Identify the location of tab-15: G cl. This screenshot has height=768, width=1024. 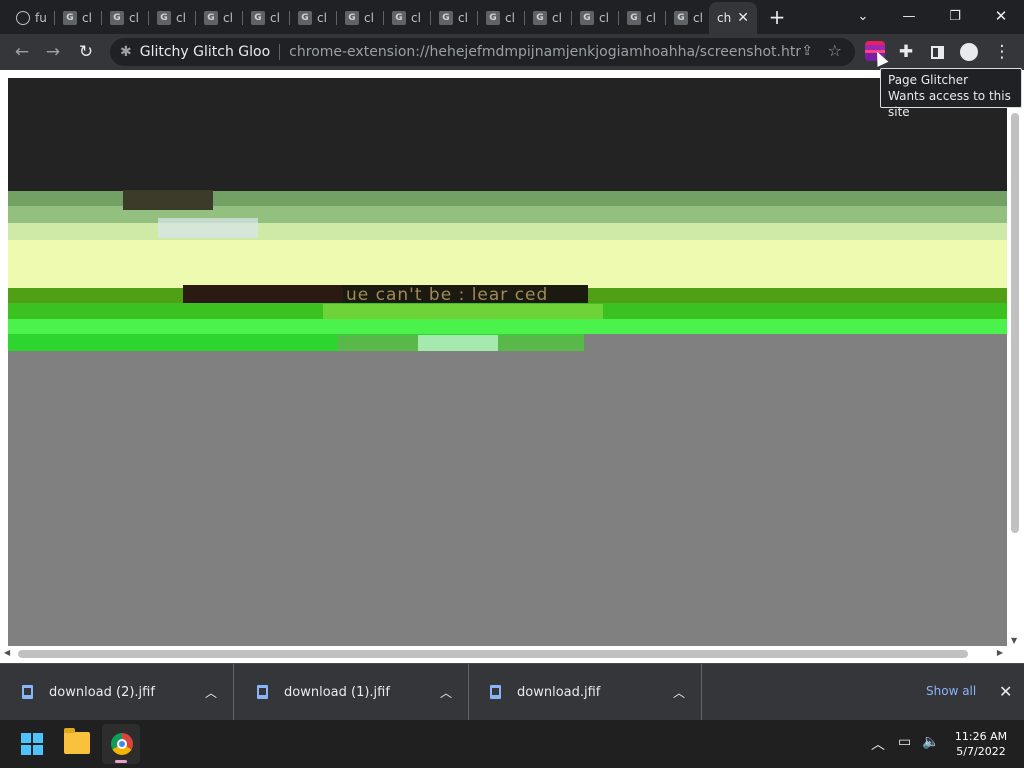
(687, 18).